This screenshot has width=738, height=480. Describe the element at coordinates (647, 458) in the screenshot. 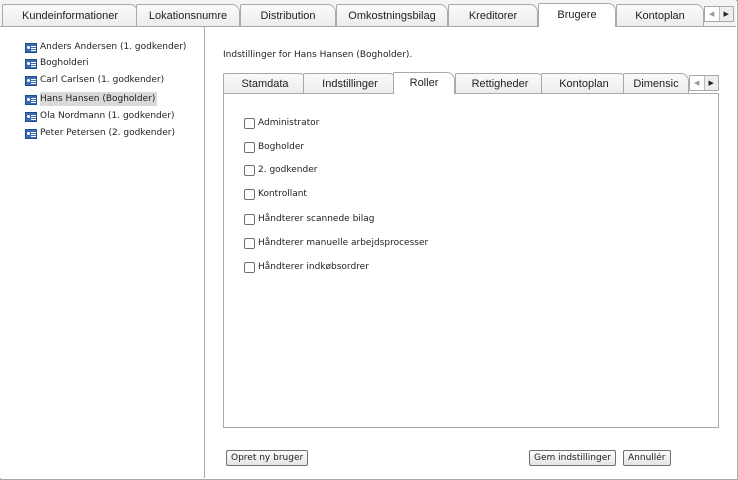

I see `cancel-button: Annullér` at that location.